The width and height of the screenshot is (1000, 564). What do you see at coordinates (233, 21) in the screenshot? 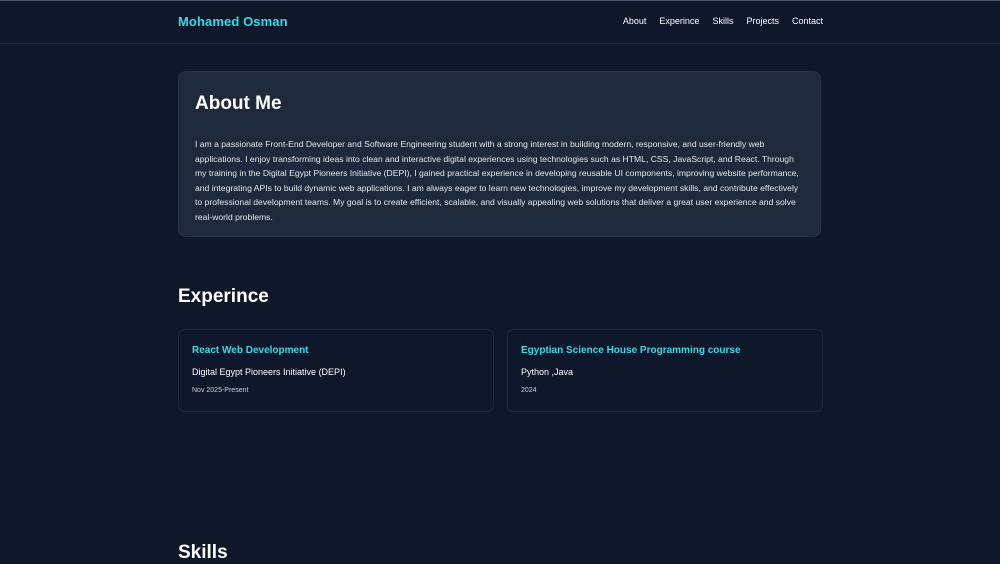
I see `site-brand: Mohamed Osman` at bounding box center [233, 21].